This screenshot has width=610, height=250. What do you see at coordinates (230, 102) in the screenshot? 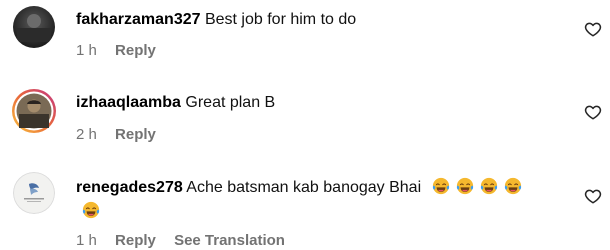
I see `comment-text: Great plan B` at bounding box center [230, 102].